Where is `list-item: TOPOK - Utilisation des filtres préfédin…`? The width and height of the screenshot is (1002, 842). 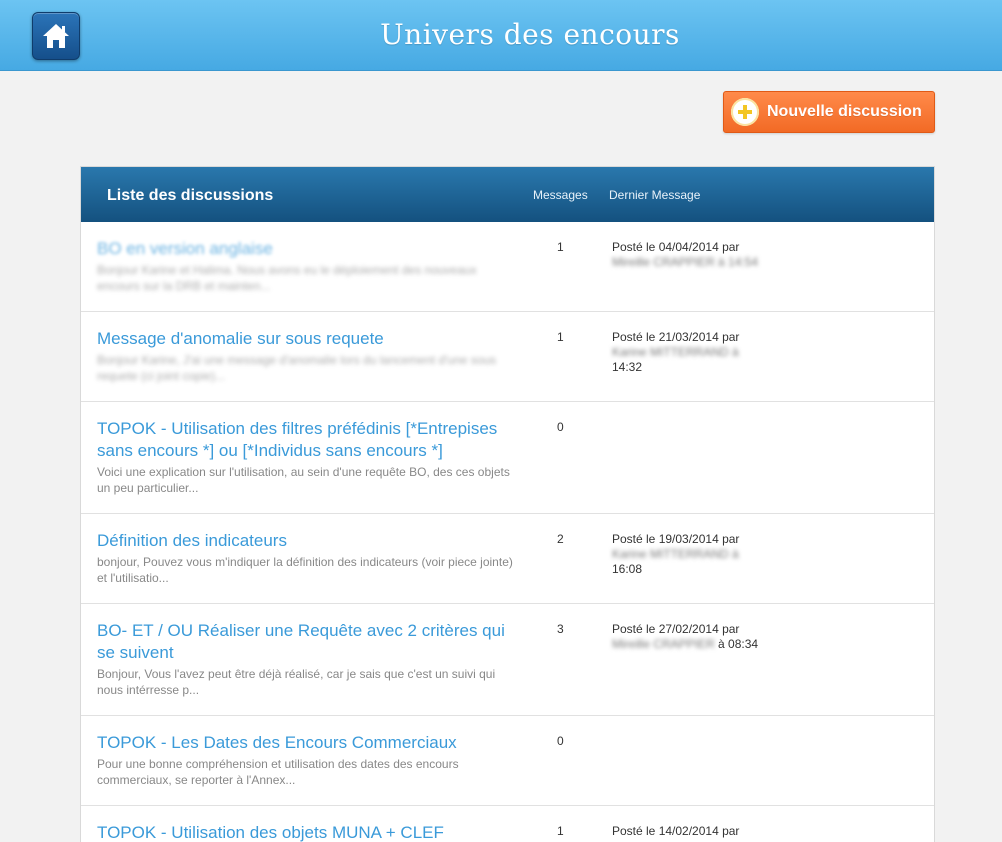 list-item: TOPOK - Utilisation des filtres préfédin… is located at coordinates (507, 458).